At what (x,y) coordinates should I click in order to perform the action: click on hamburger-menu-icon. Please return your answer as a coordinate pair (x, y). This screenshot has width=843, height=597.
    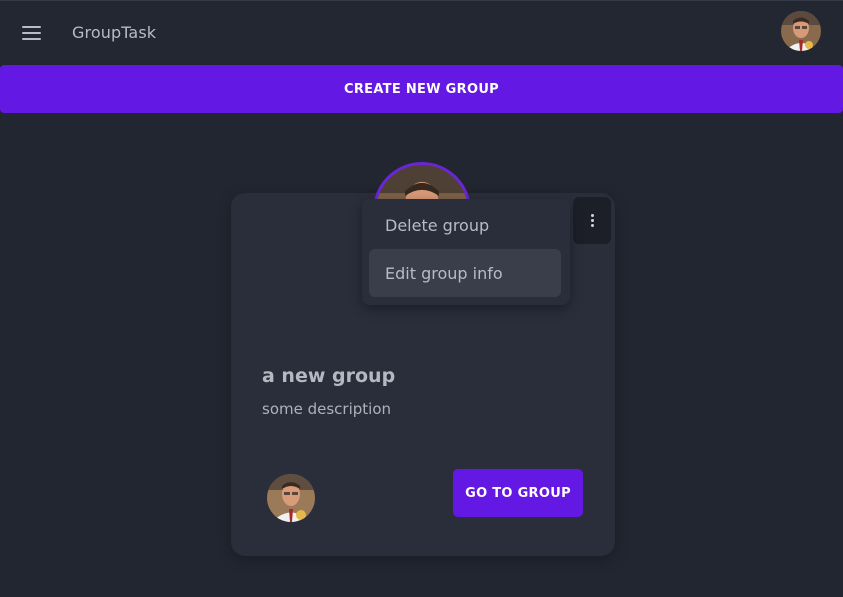
    Looking at the image, I should click on (31, 33).